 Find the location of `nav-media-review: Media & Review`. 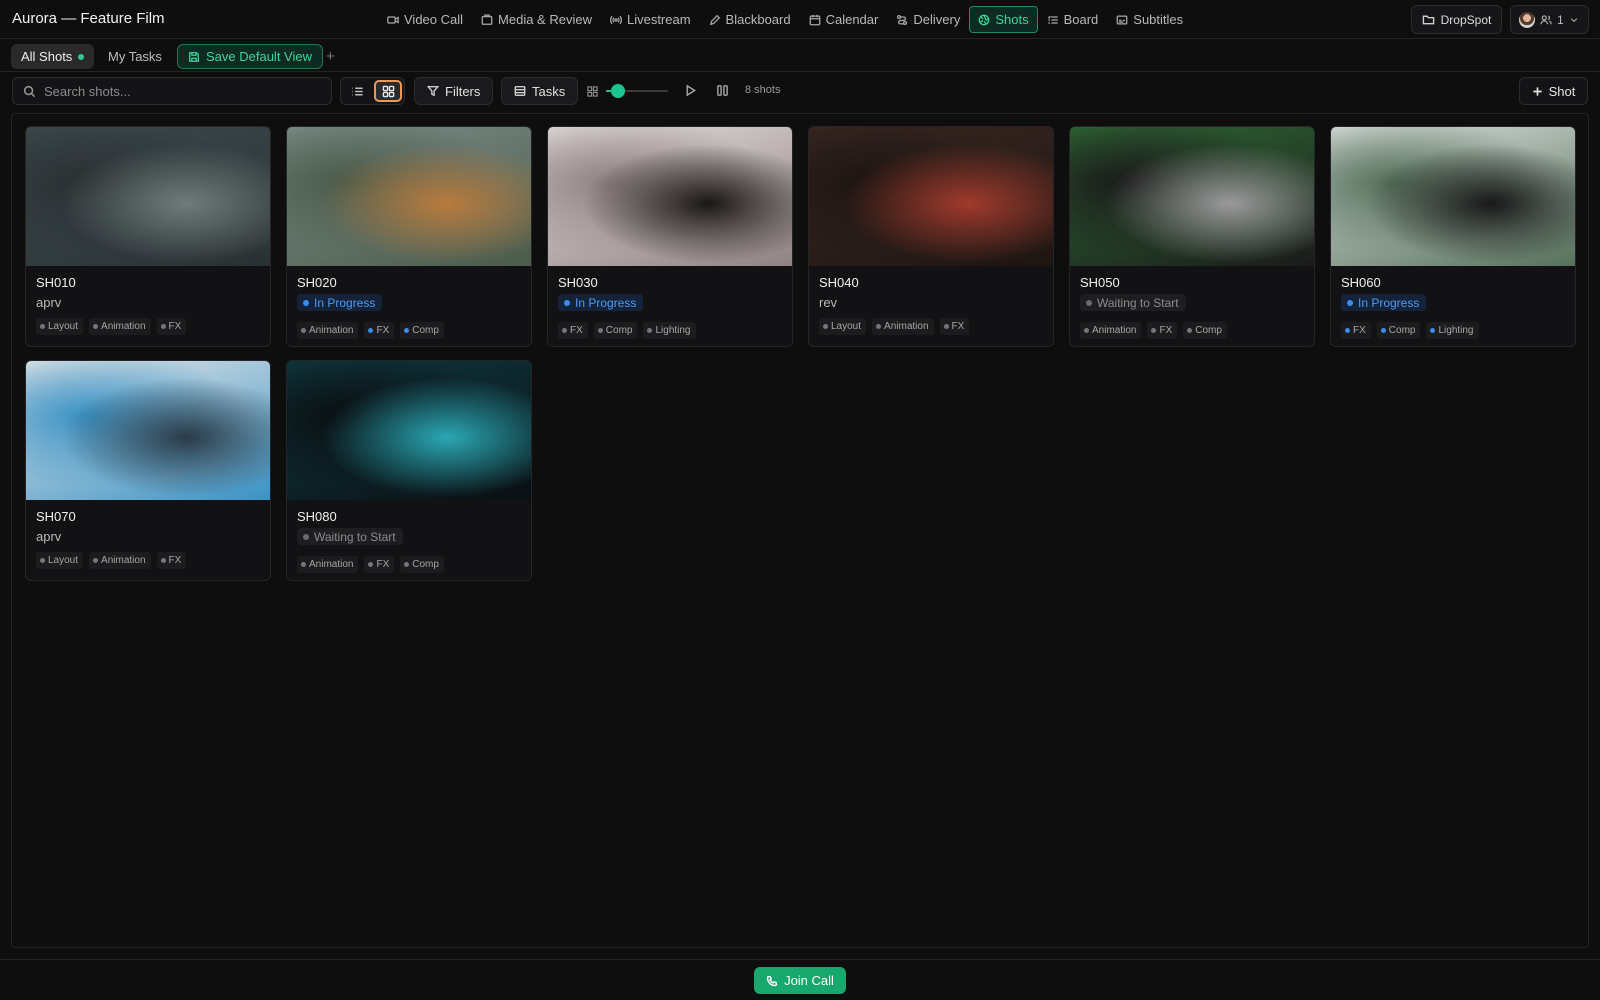

nav-media-review: Media & Review is located at coordinates (536, 19).